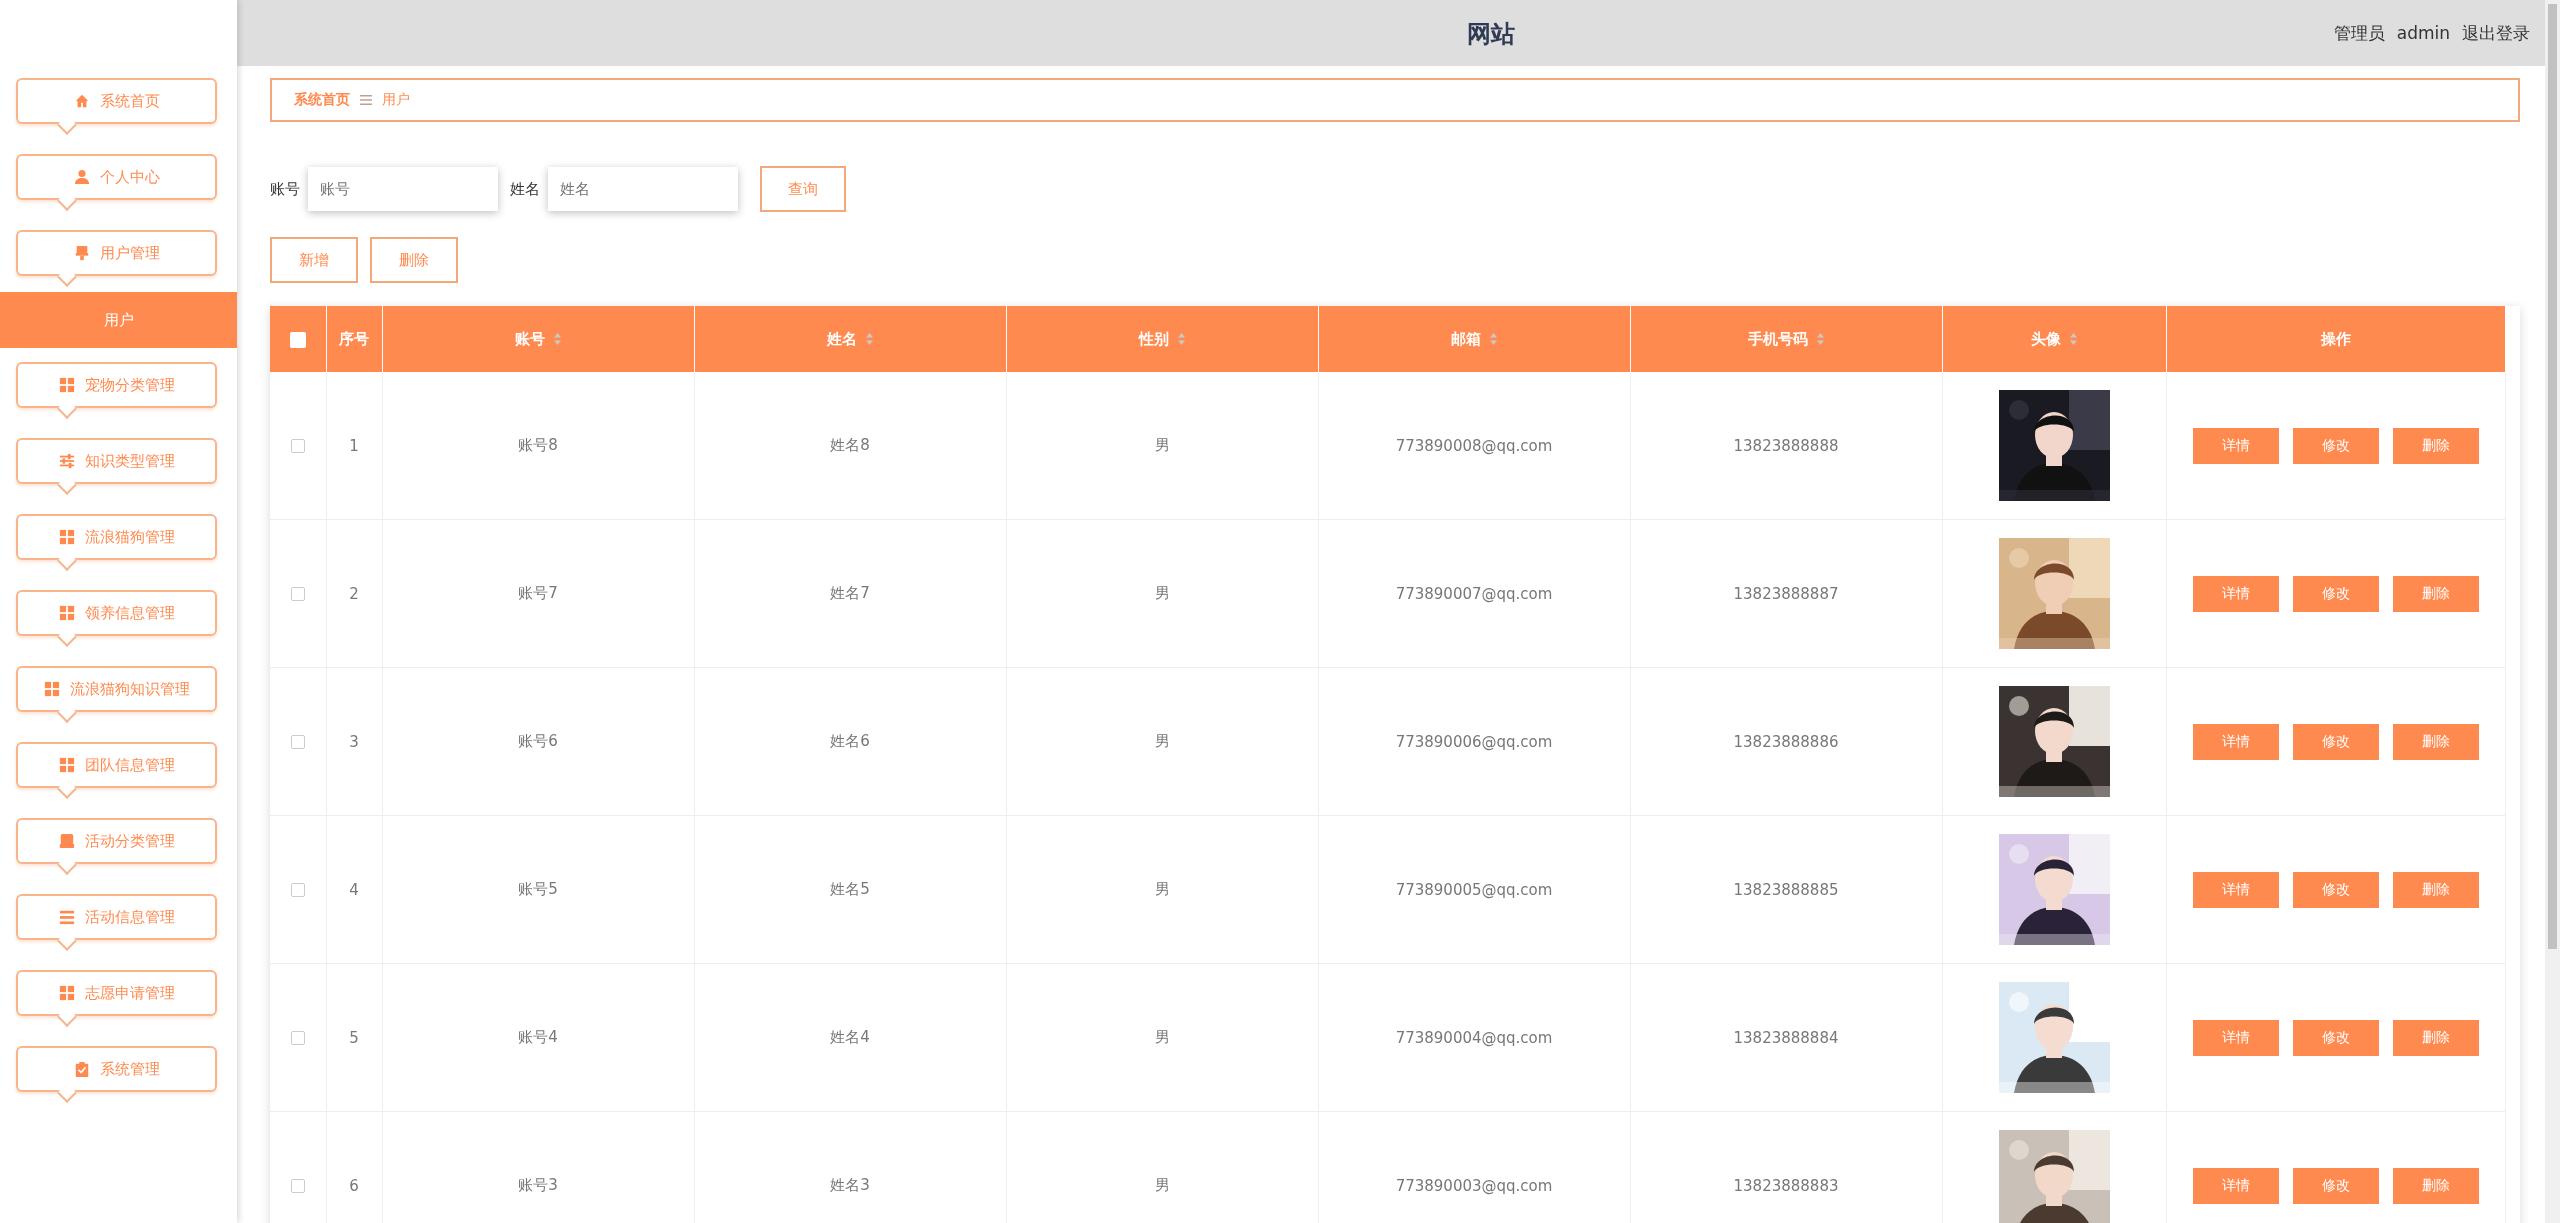  Describe the element at coordinates (116, 391) in the screenshot. I see `sidebar-item: 宠物分类管理` at that location.